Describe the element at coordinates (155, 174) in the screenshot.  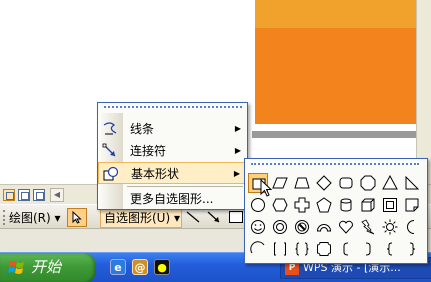
I see `menu-item-basic-shapes-label: 基本形状` at that location.